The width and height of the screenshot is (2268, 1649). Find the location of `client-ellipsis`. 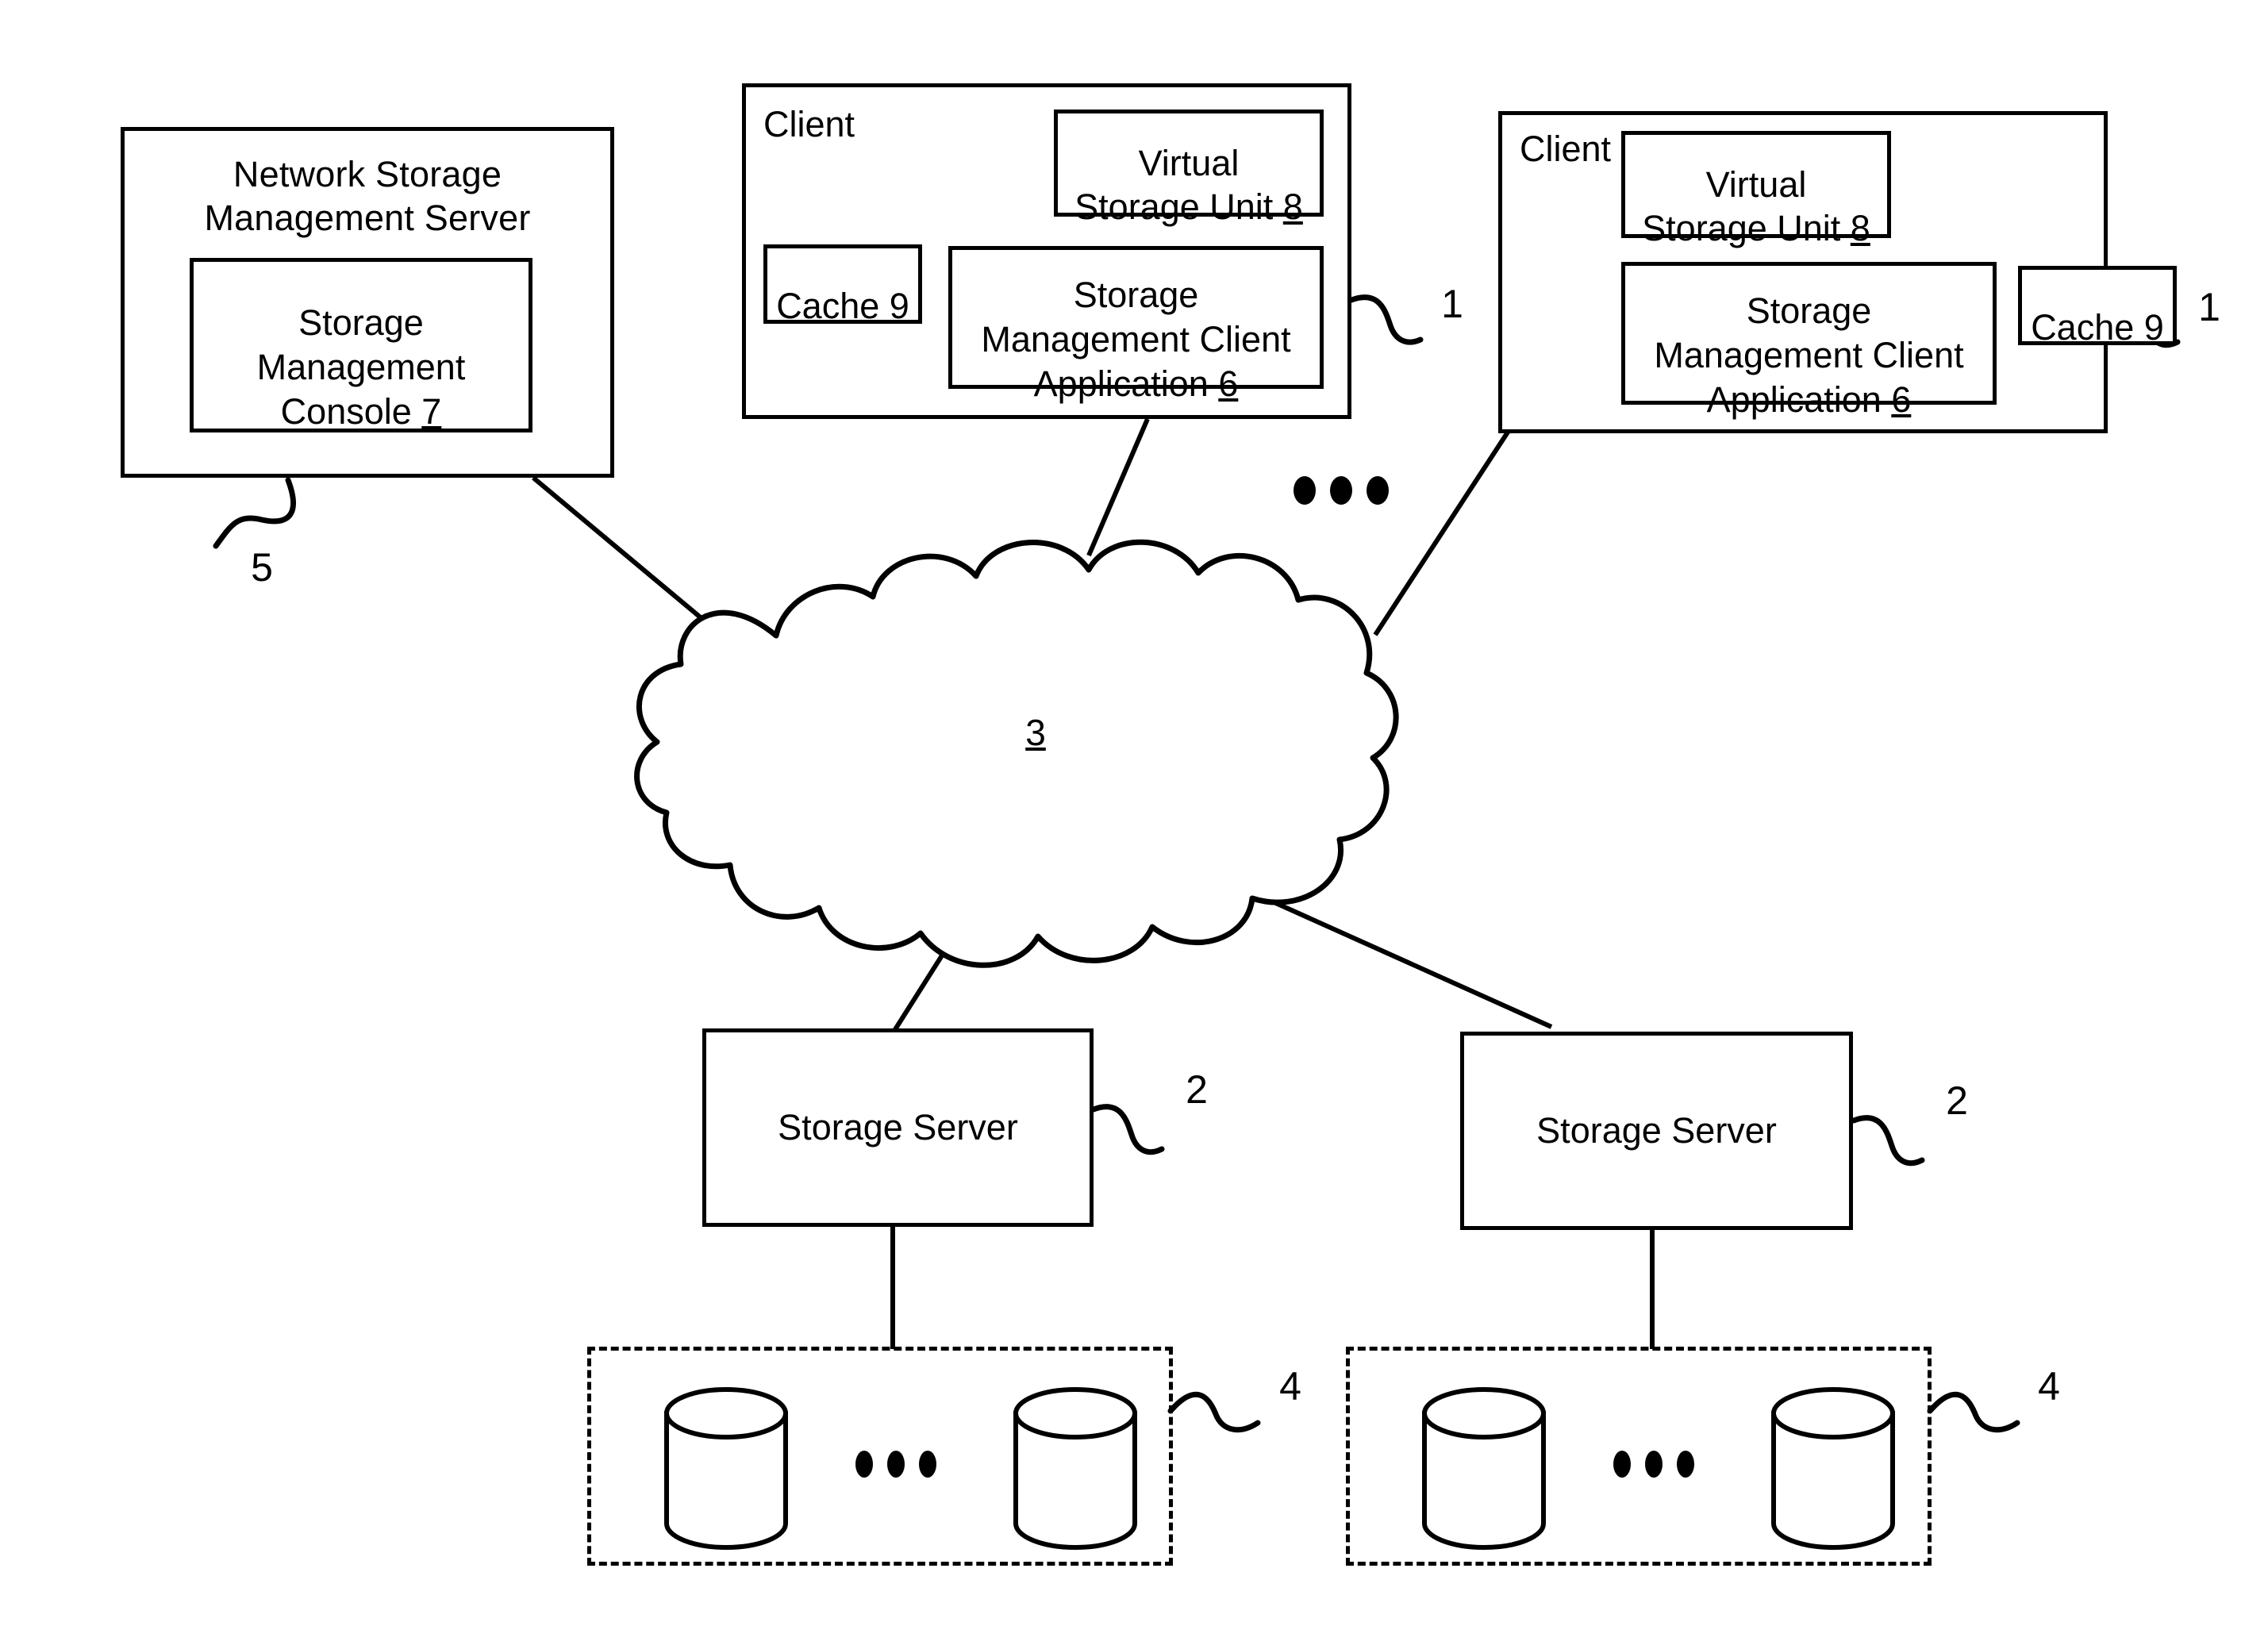

client-ellipsis is located at coordinates (1341, 490).